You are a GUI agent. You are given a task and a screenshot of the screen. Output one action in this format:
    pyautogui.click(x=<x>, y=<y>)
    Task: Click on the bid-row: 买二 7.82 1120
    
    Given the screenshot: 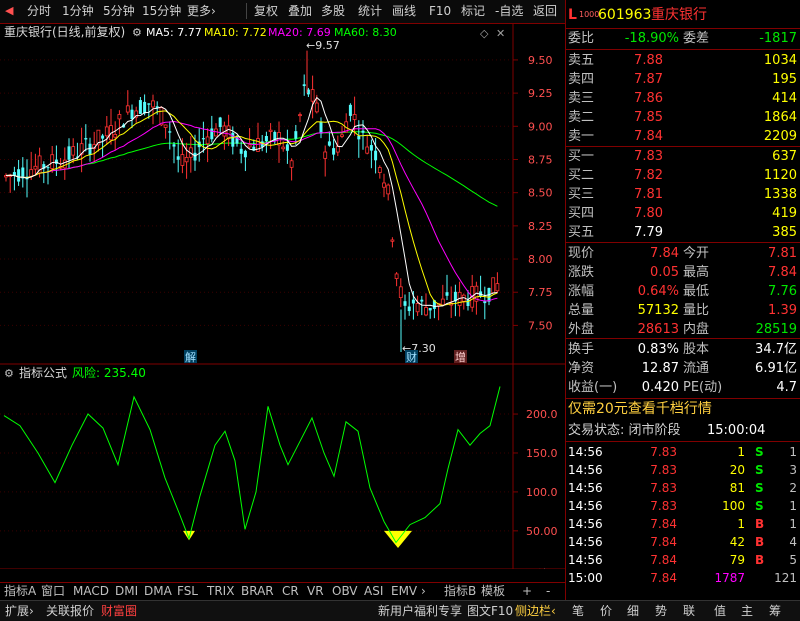 What is the action you would take?
    pyautogui.click(x=683, y=175)
    